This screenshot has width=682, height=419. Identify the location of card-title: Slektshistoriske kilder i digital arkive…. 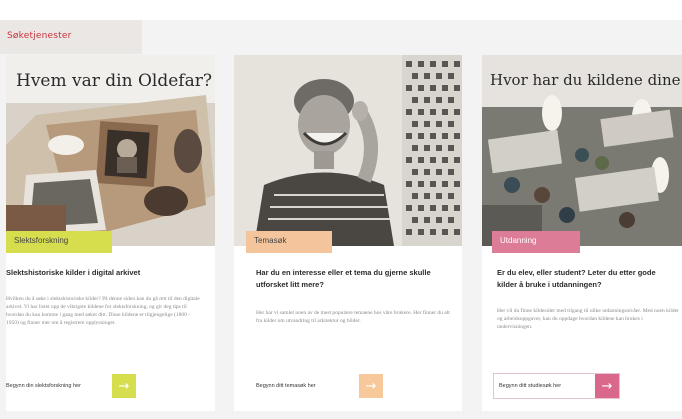
(73, 272).